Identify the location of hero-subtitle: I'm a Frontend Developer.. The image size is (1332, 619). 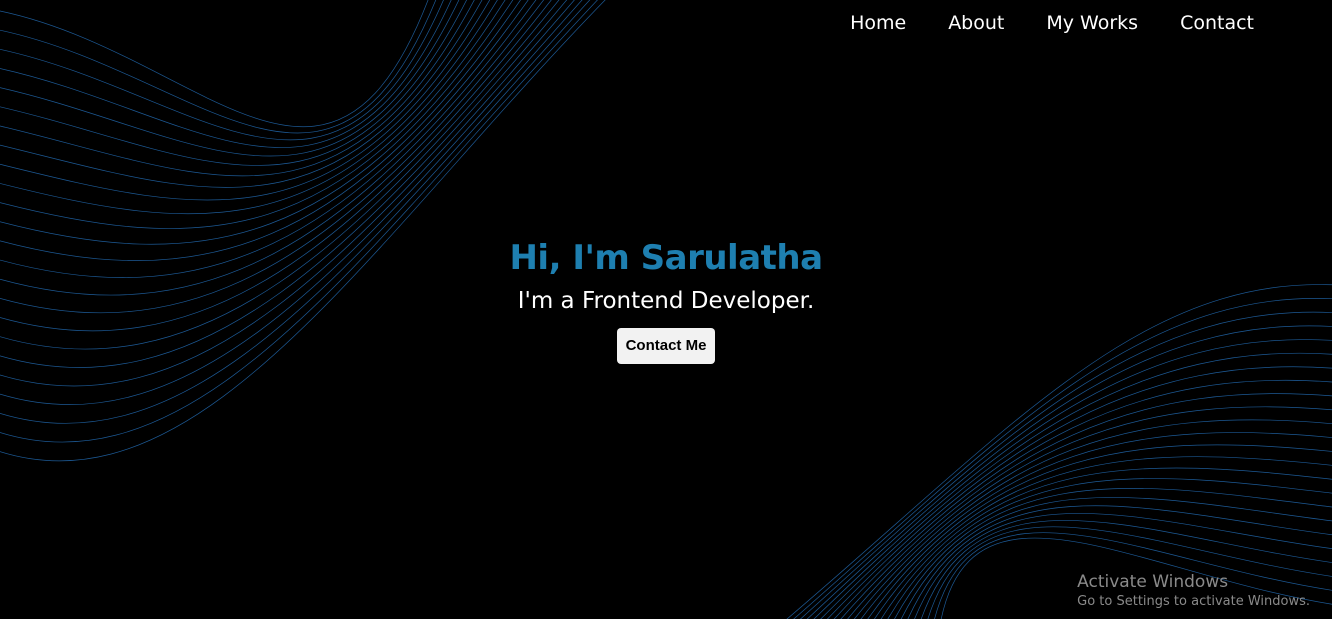
(666, 301).